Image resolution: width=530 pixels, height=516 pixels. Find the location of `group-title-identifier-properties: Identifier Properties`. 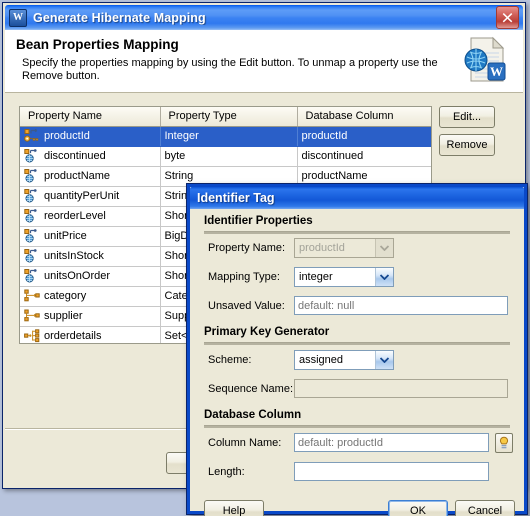

group-title-identifier-properties: Identifier Properties is located at coordinates (258, 221).